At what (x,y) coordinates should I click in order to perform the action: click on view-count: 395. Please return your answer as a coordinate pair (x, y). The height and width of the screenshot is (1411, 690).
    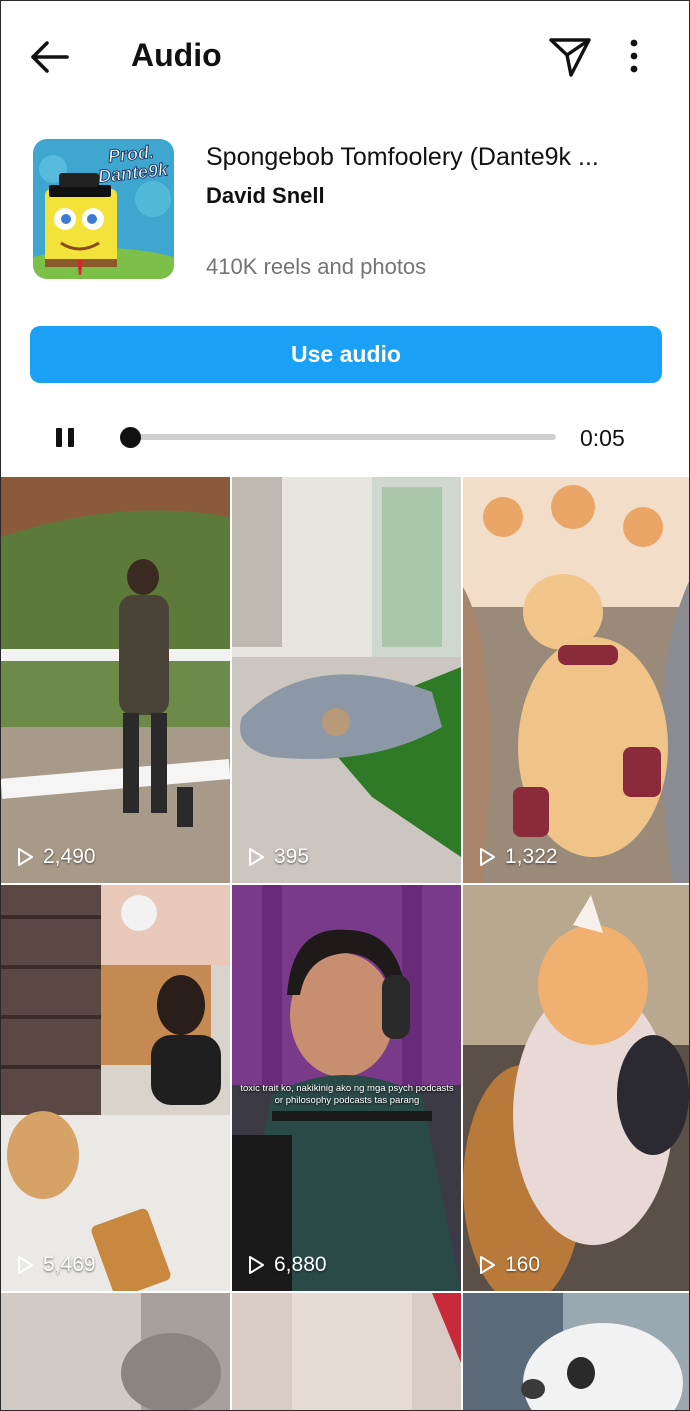
    Looking at the image, I should click on (277, 857).